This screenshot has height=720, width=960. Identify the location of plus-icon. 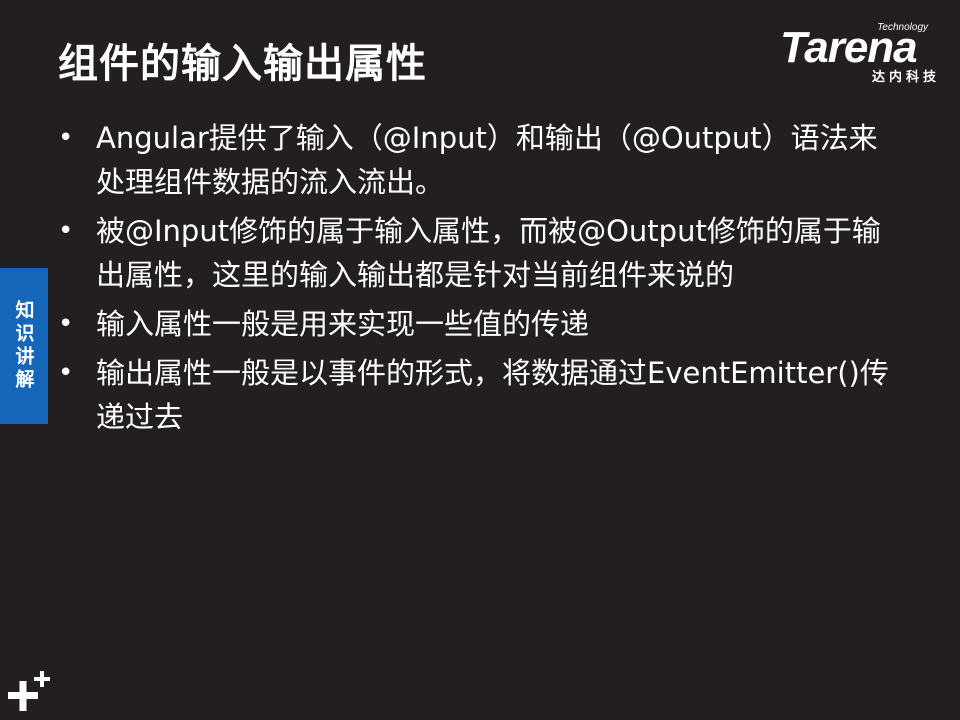
(29, 691).